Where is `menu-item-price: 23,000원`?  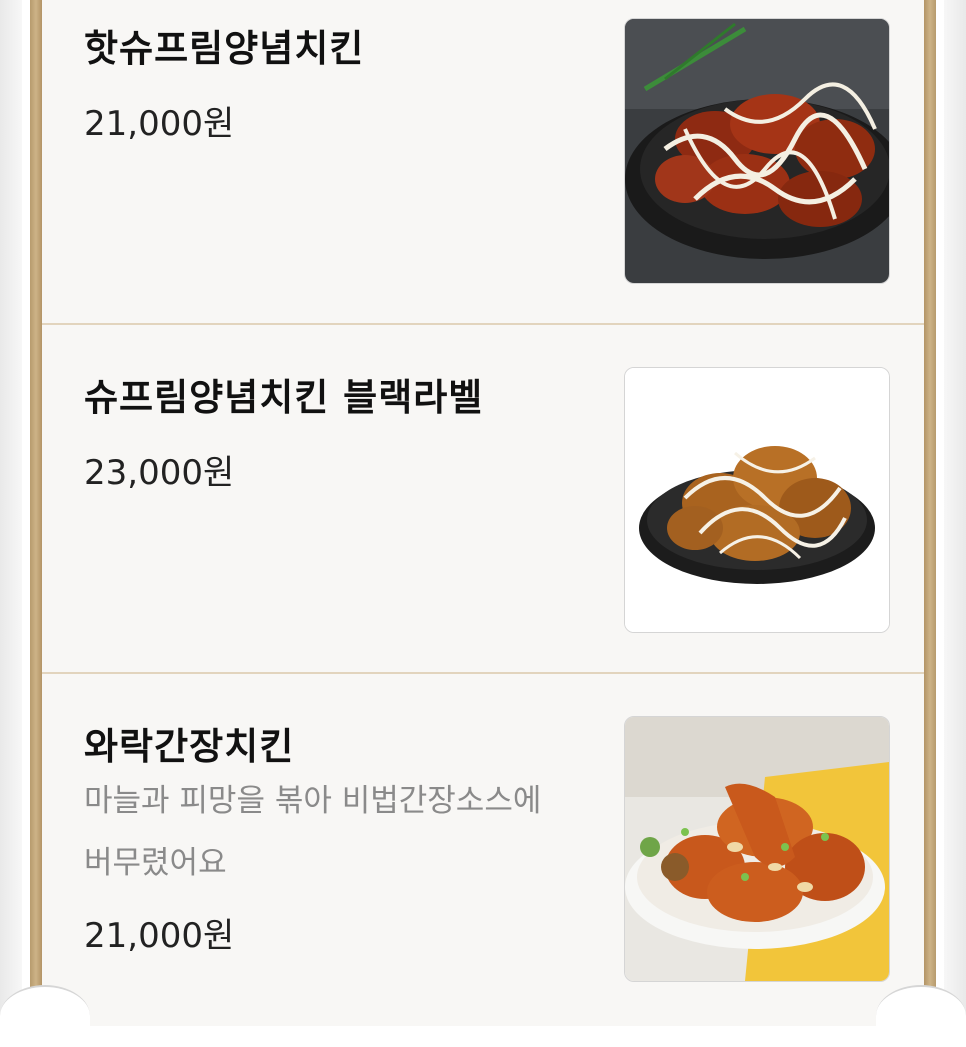
menu-item-price: 23,000원 is located at coordinates (159, 473).